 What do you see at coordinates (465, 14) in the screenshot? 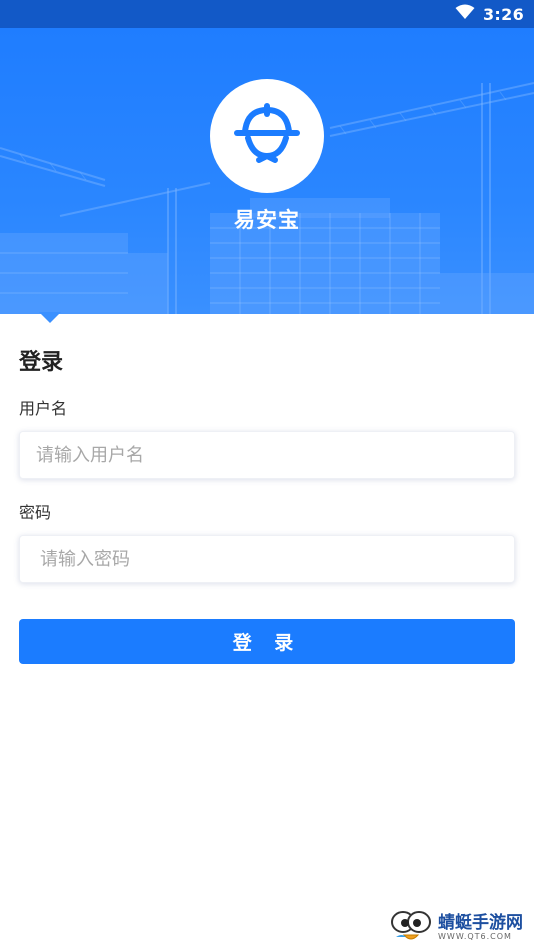
I see `wifi-icon` at bounding box center [465, 14].